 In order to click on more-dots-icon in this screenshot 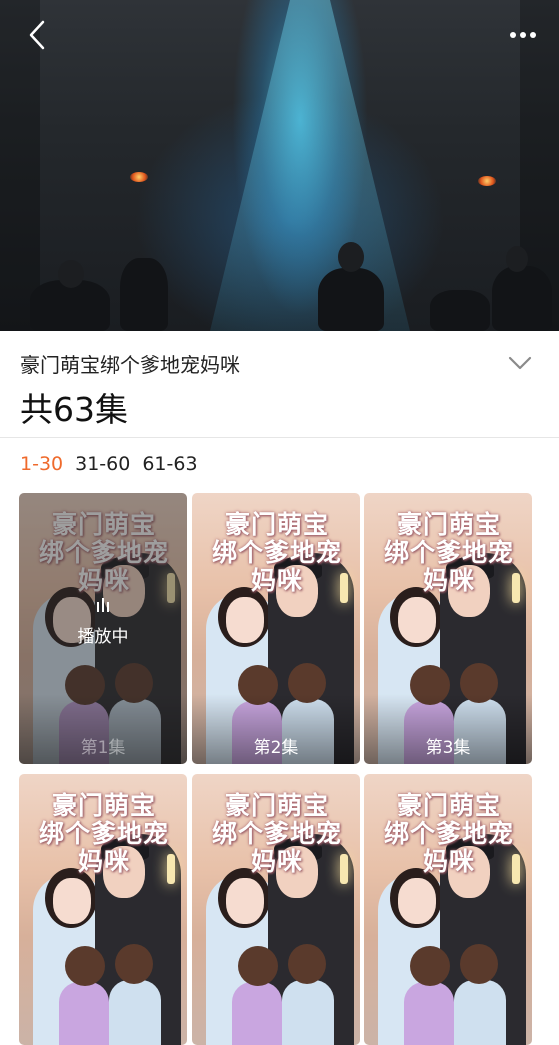, I will do `click(523, 35)`.